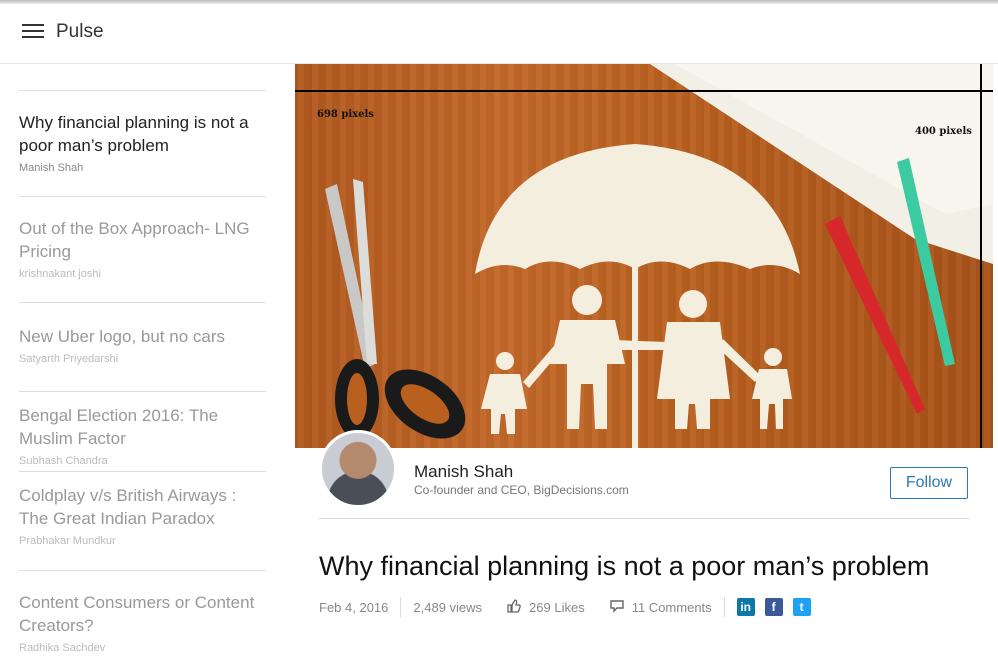  What do you see at coordinates (122, 336) in the screenshot?
I see `sidebar-item-title: New Uber logo, but no cars` at bounding box center [122, 336].